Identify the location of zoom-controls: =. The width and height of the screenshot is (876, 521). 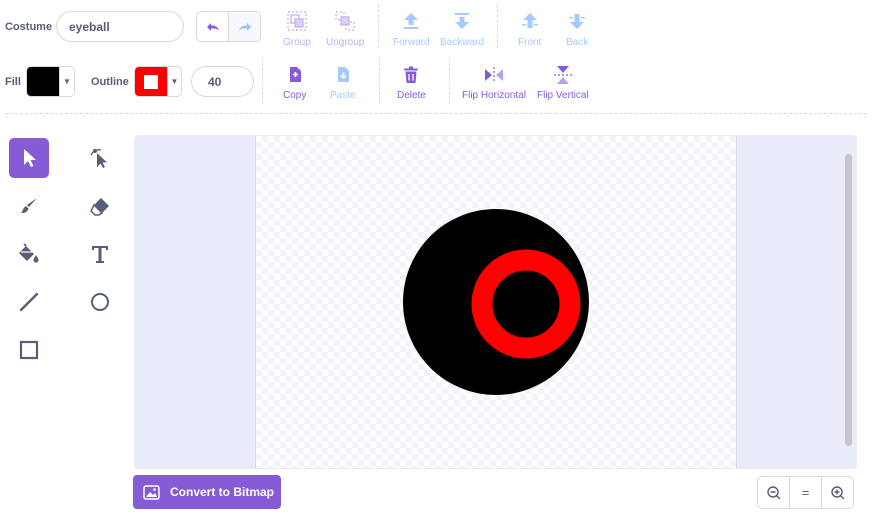
(805, 492).